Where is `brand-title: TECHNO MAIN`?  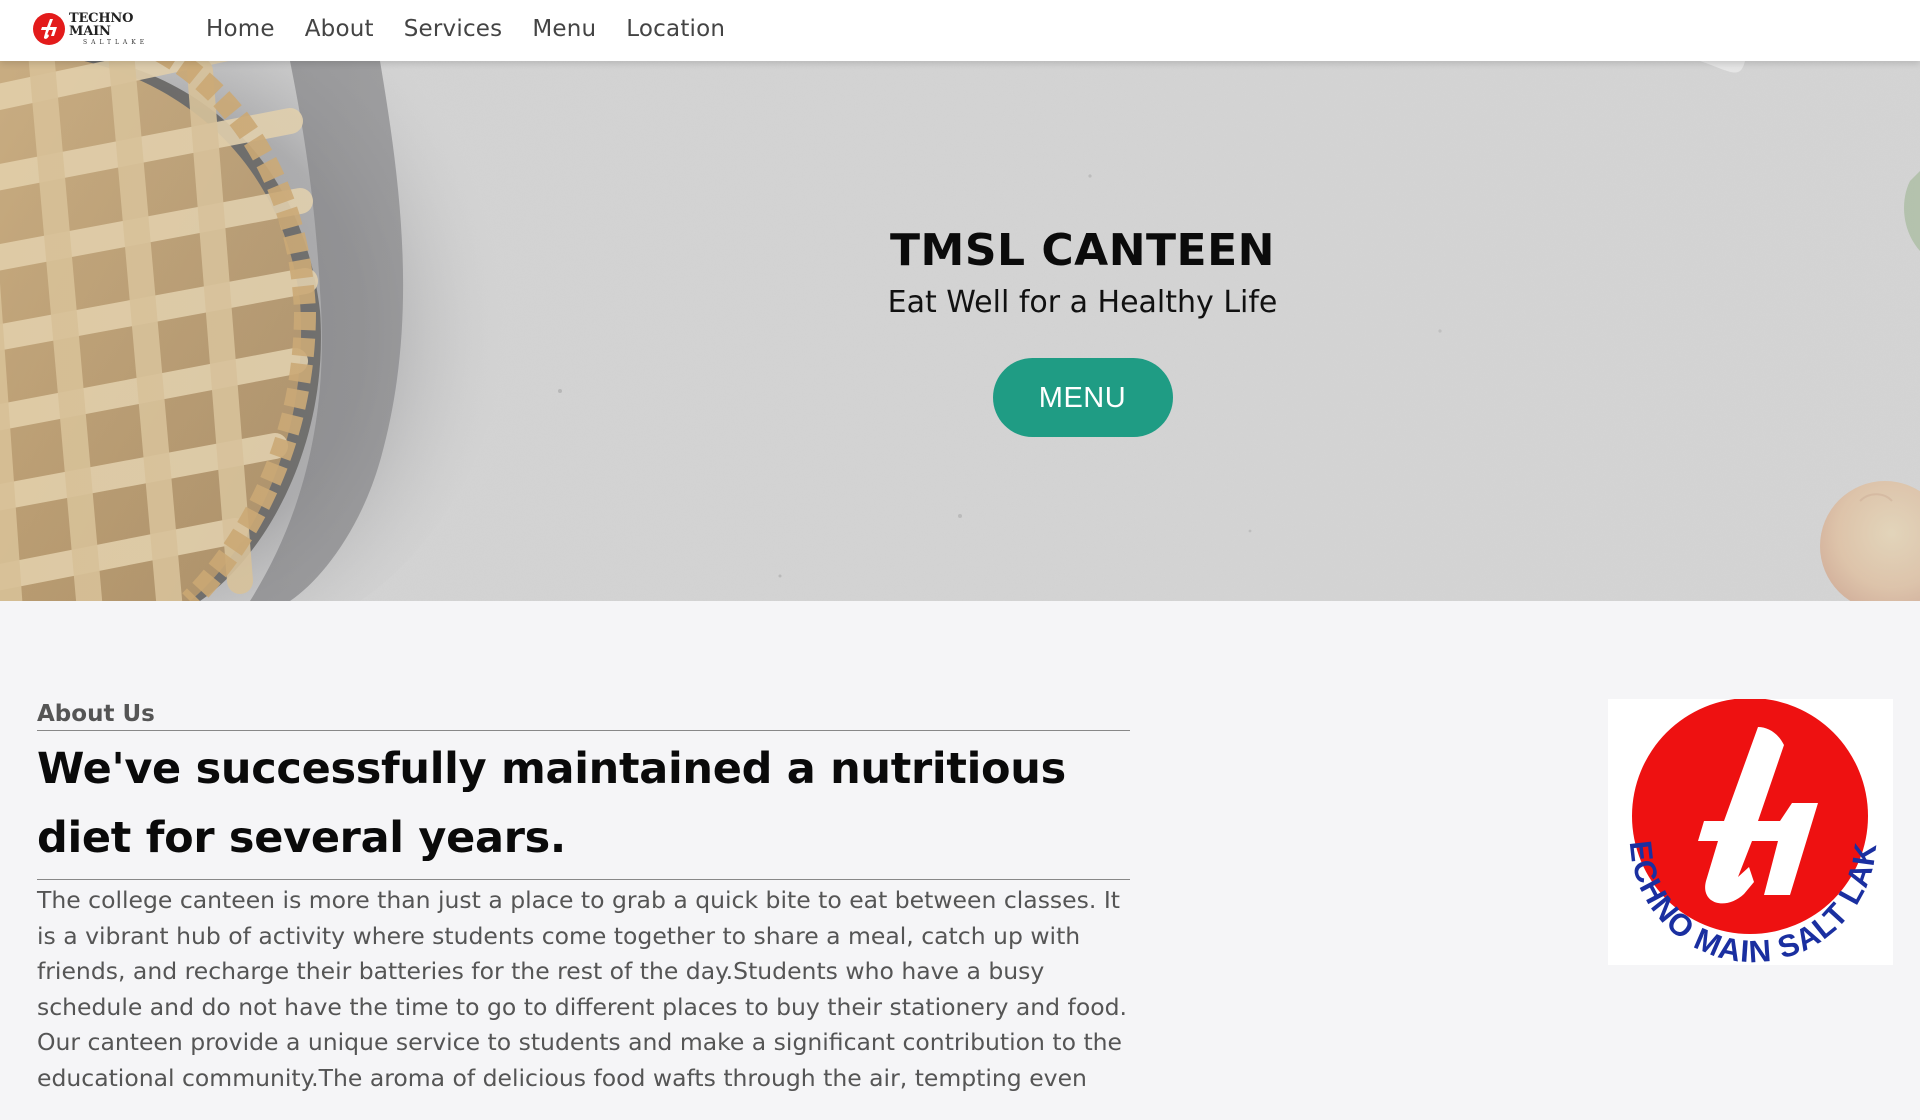
brand-title: TECHNO MAIN is located at coordinates (101, 25).